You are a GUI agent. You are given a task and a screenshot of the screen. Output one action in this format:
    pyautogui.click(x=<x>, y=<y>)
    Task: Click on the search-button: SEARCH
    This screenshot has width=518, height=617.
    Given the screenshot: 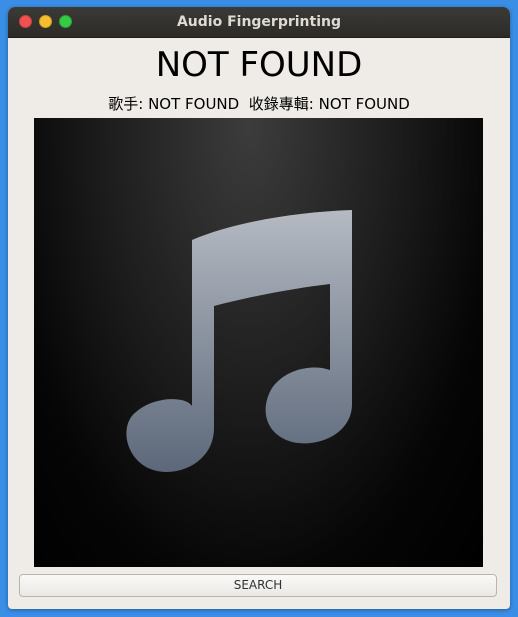 What is the action you would take?
    pyautogui.click(x=258, y=585)
    